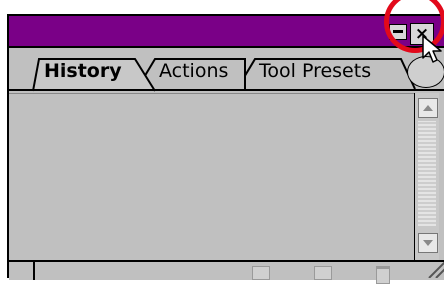 The height and width of the screenshot is (284, 444). What do you see at coordinates (226, 272) in the screenshot?
I see `palette-footer` at bounding box center [226, 272].